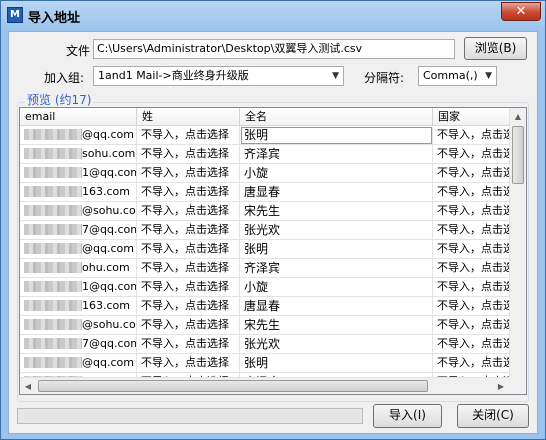 This screenshot has height=440, width=546. What do you see at coordinates (488, 76) in the screenshot?
I see `dropdown-arrow-icon: ▼` at bounding box center [488, 76].